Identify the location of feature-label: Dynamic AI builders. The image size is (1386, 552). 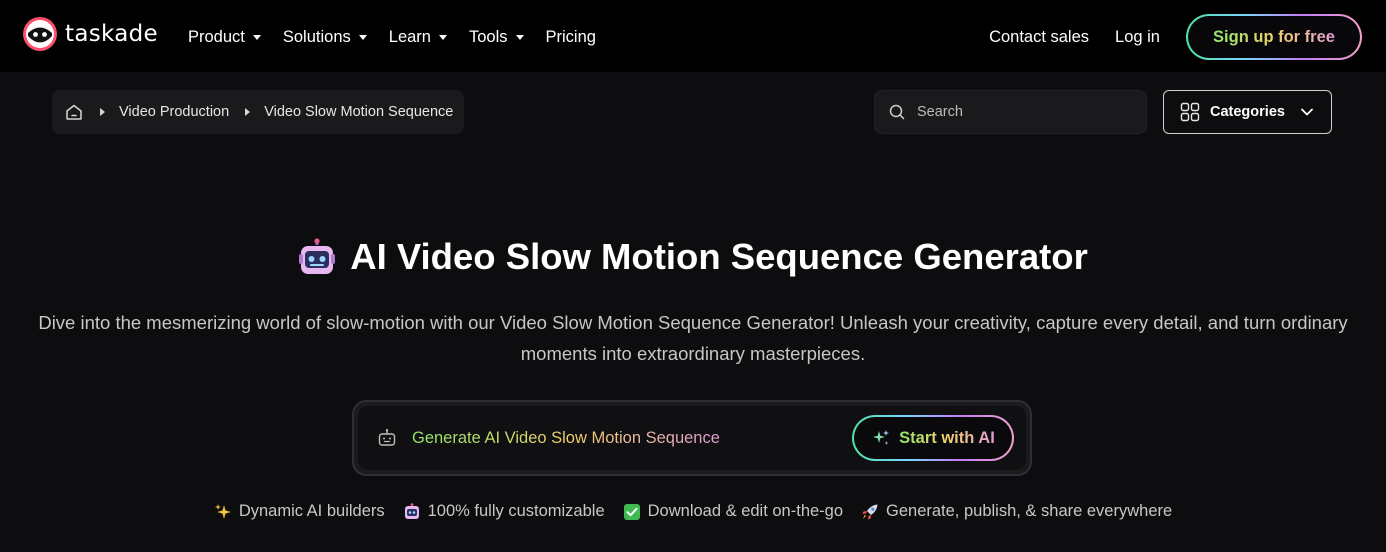
(311, 511).